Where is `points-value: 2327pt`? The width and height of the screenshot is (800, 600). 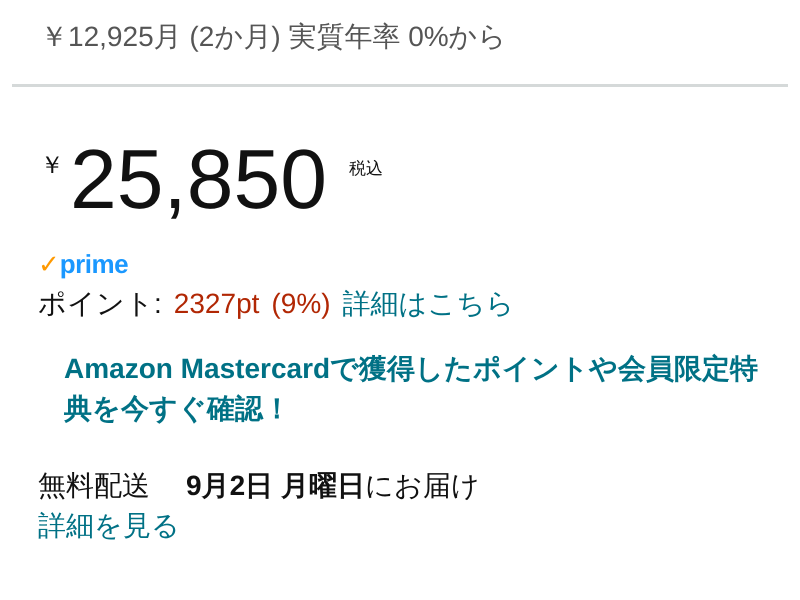
points-value: 2327pt is located at coordinates (217, 304).